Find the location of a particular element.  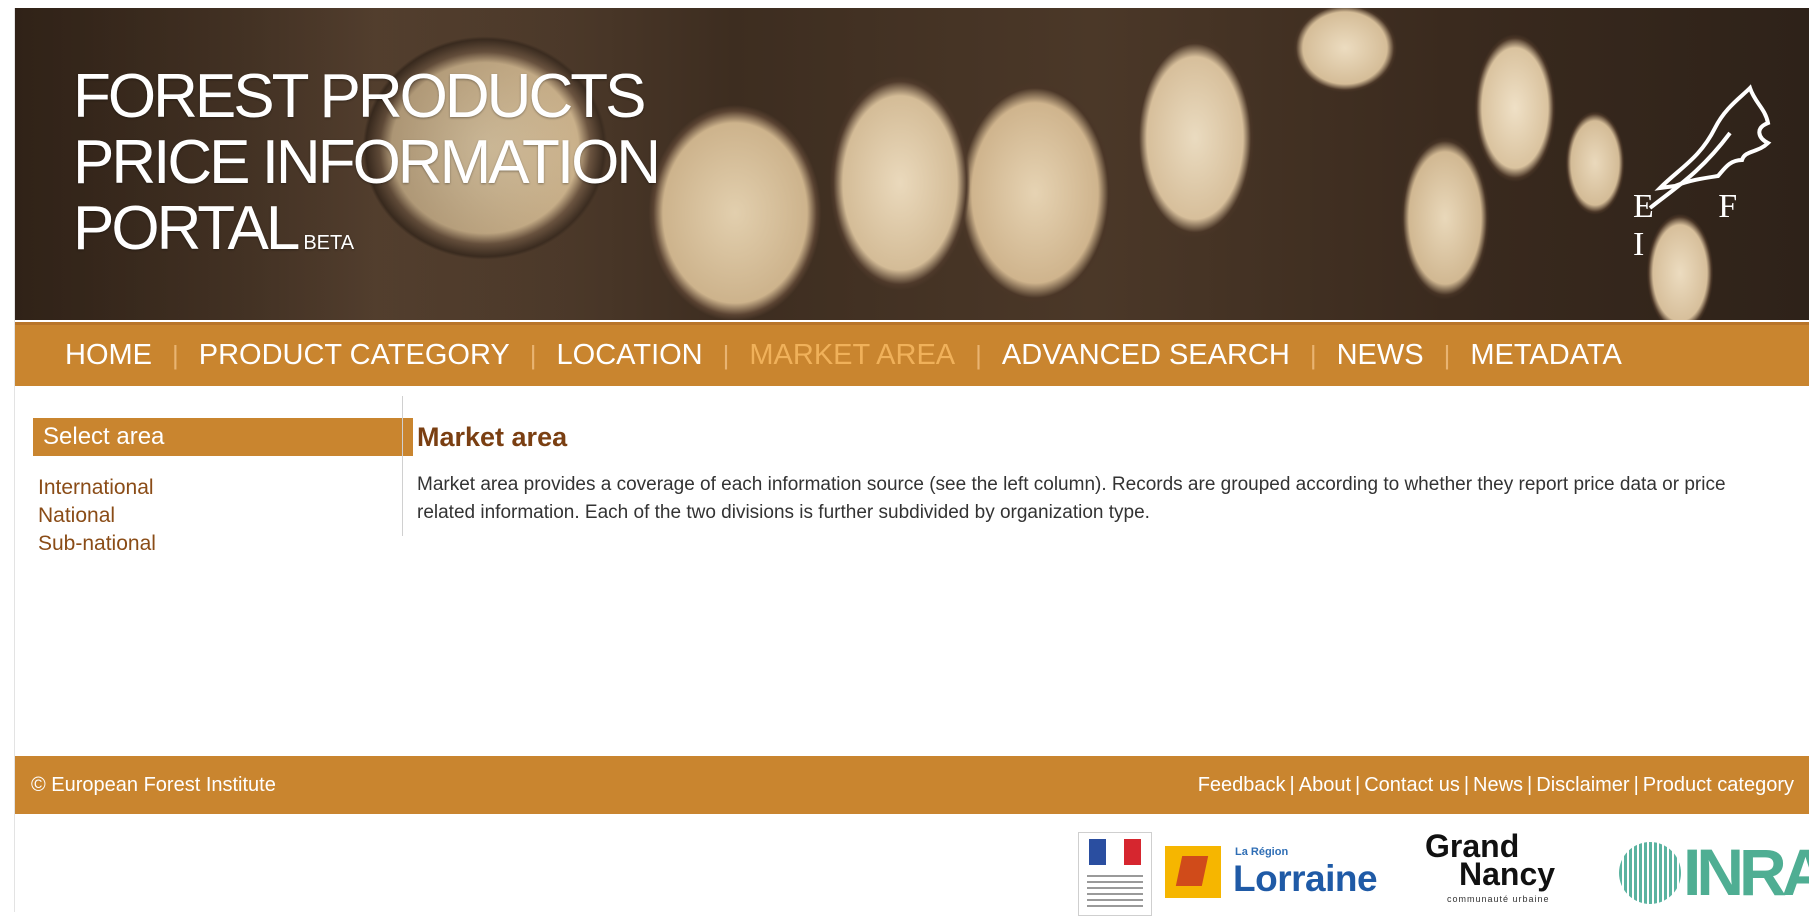

beta-label: BETA is located at coordinates (329, 243).